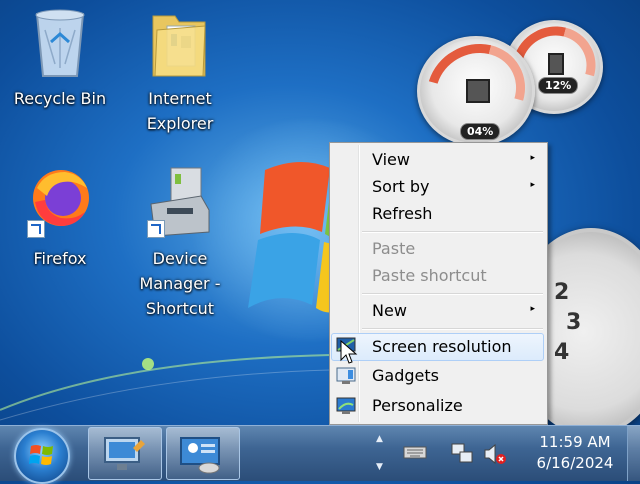 This screenshot has height=484, width=640. I want to click on recycle-bin-icon, so click(60, 43).